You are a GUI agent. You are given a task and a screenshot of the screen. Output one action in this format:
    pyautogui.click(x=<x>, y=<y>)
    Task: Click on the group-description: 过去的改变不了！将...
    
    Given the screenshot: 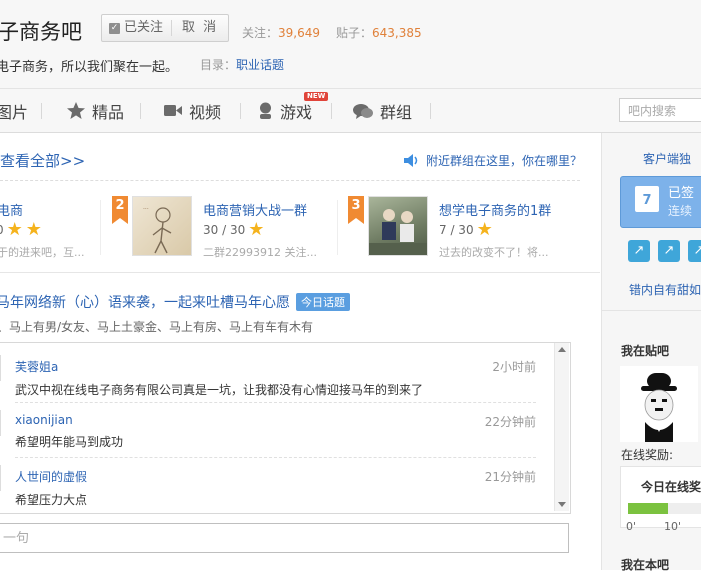 What is the action you would take?
    pyautogui.click(x=494, y=252)
    